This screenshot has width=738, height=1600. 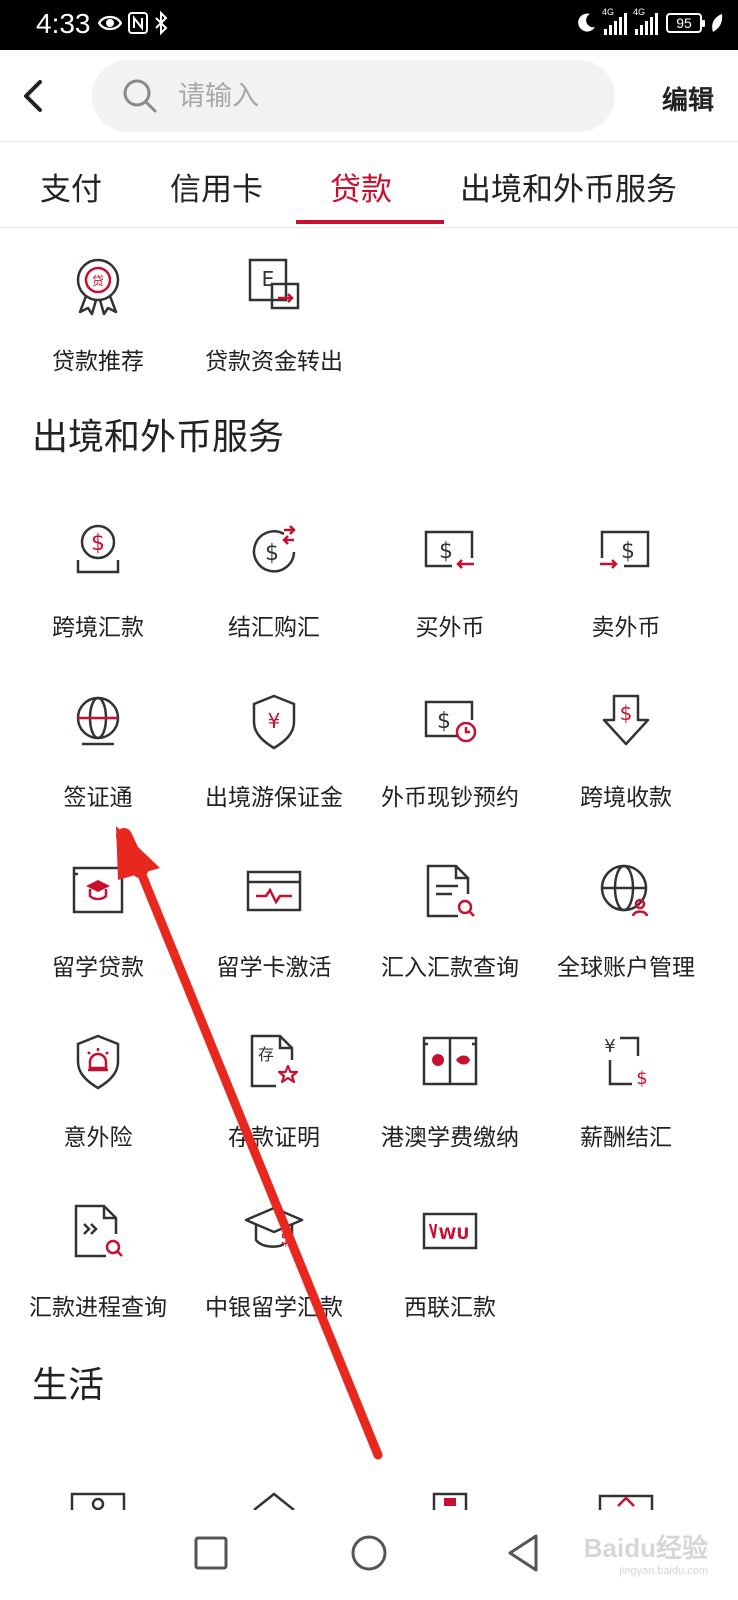 I want to click on currency-exchange-item: $ 结汇购汇, so click(x=274, y=600).